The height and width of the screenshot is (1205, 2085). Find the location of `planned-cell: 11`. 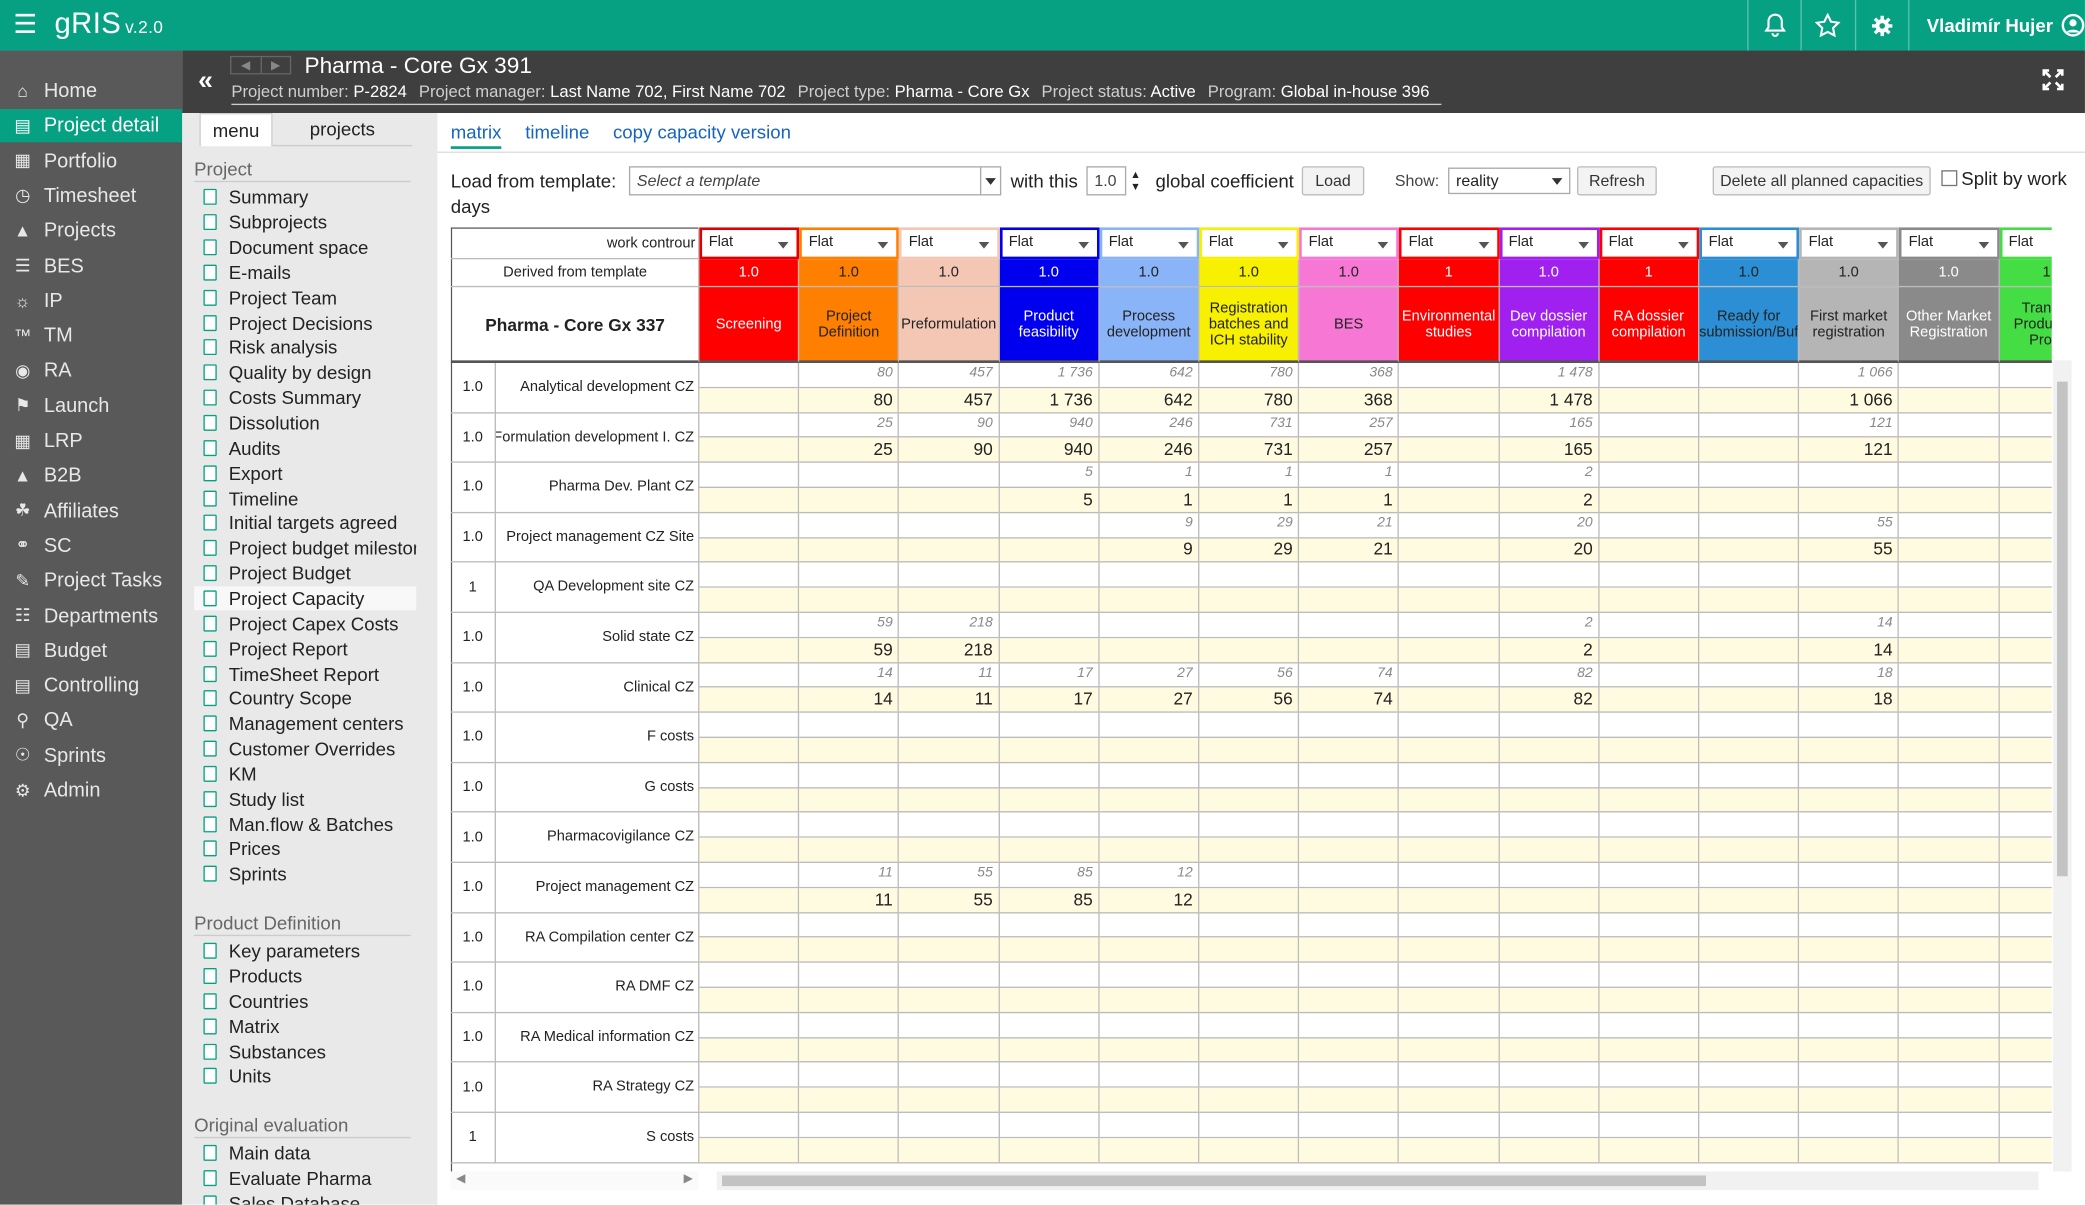

planned-cell: 11 is located at coordinates (949, 675).